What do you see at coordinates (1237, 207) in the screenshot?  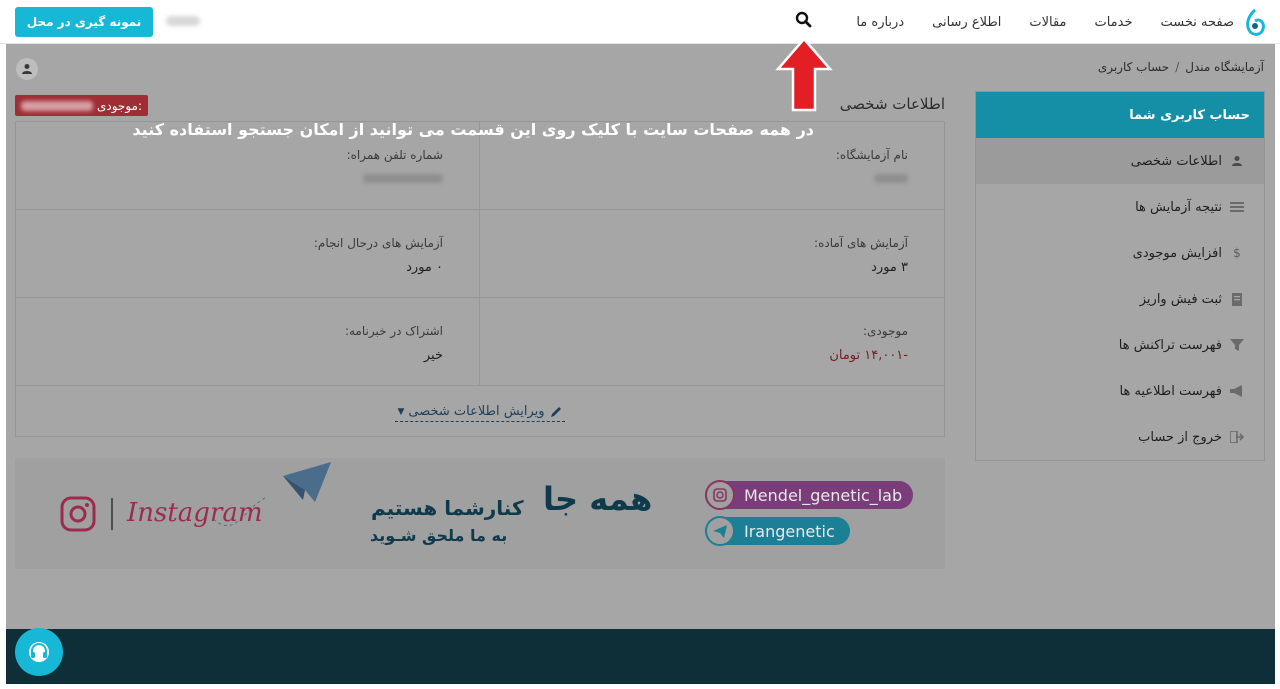 I see `list-icon` at bounding box center [1237, 207].